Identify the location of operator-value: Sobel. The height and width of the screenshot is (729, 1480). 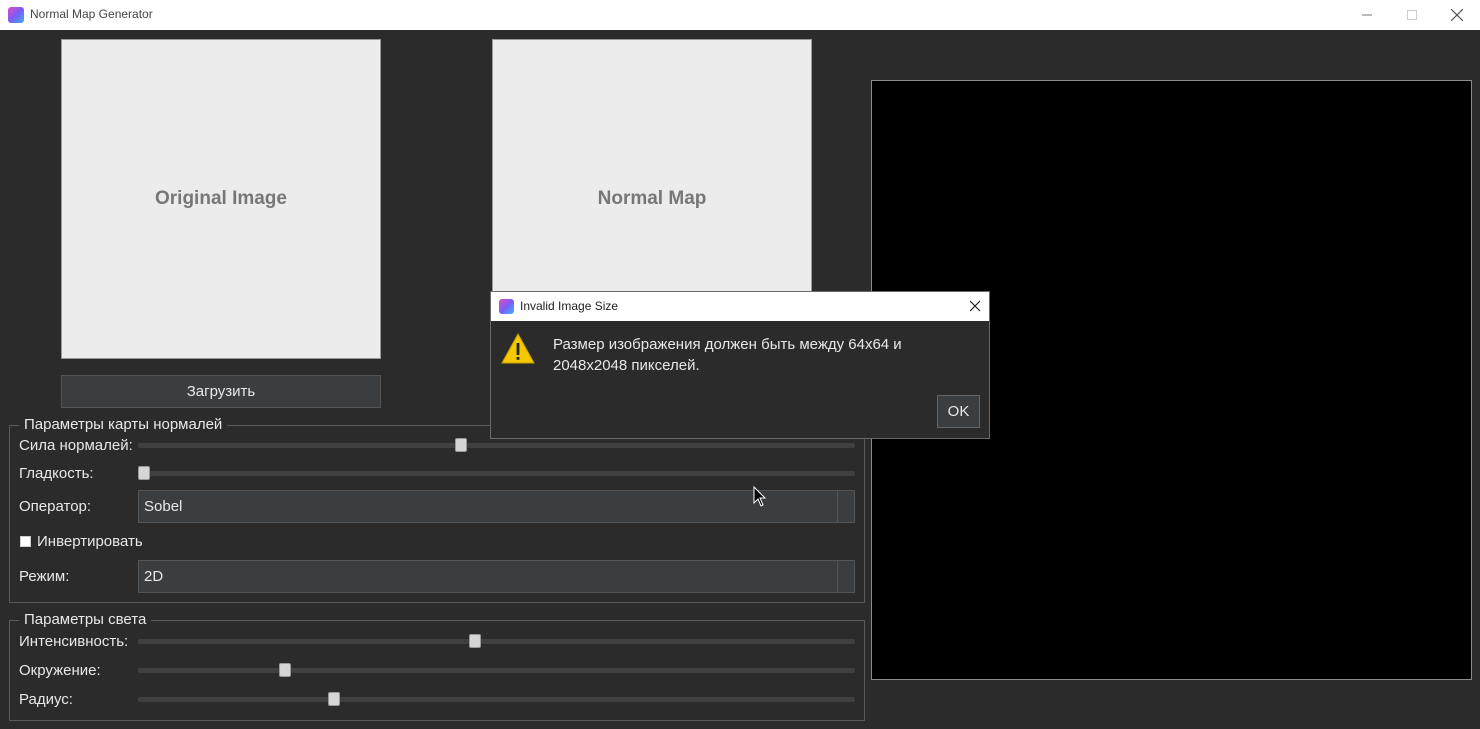
(163, 506).